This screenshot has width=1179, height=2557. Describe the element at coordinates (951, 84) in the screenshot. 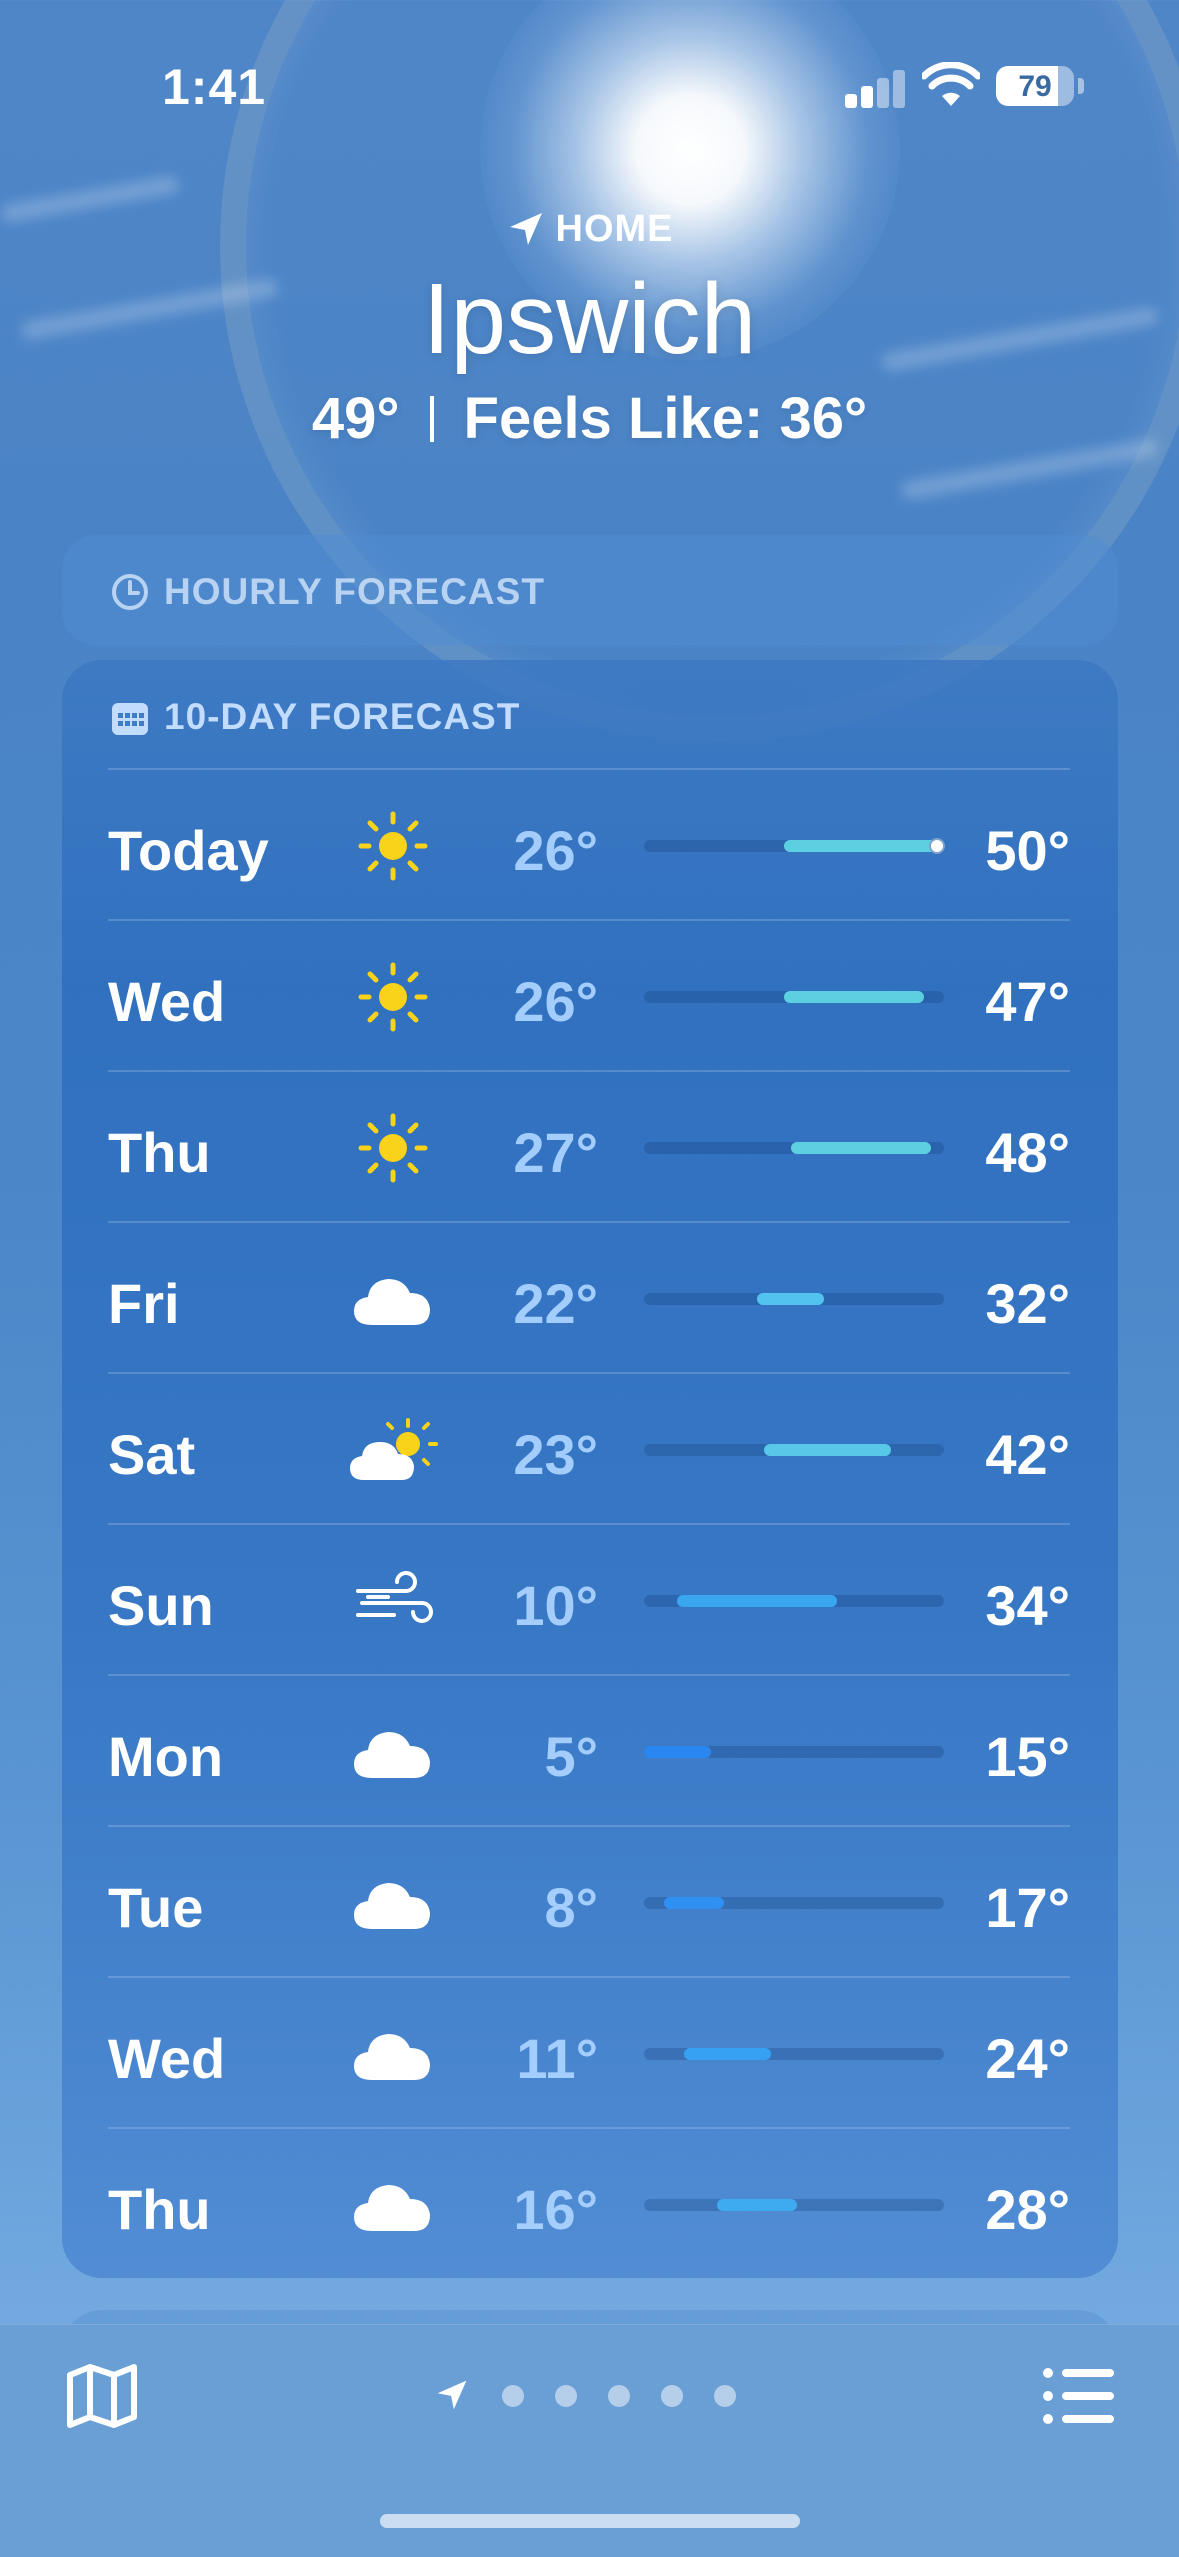

I see `wifi-icon` at that location.